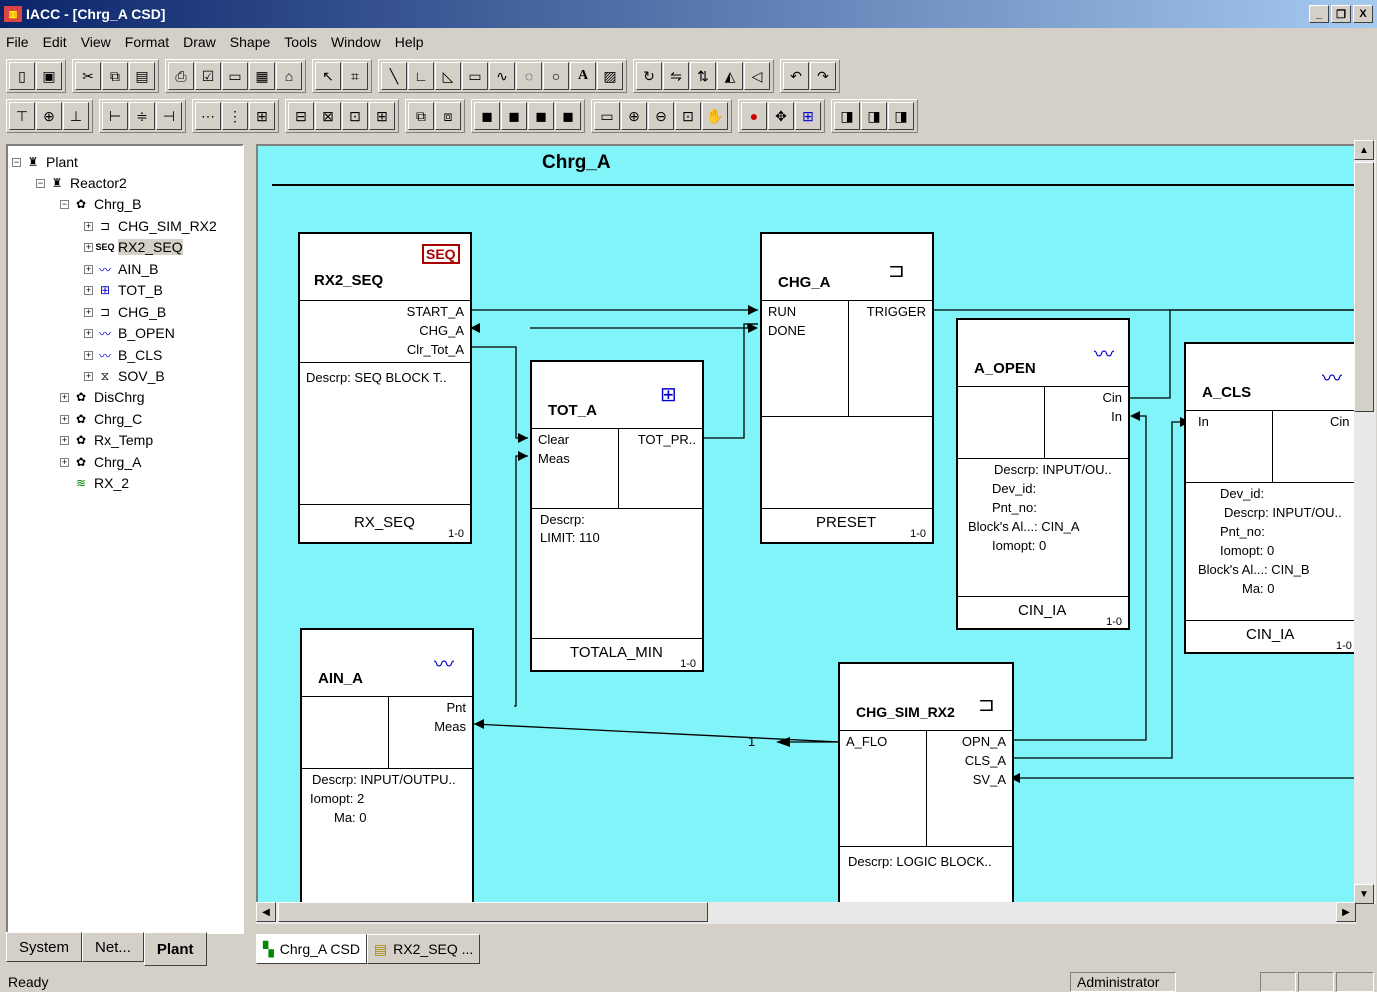 This screenshot has height=992, width=1377. Describe the element at coordinates (123, 290) in the screenshot. I see `tree-node-tot-b: + ⊞ TOT_B` at that location.